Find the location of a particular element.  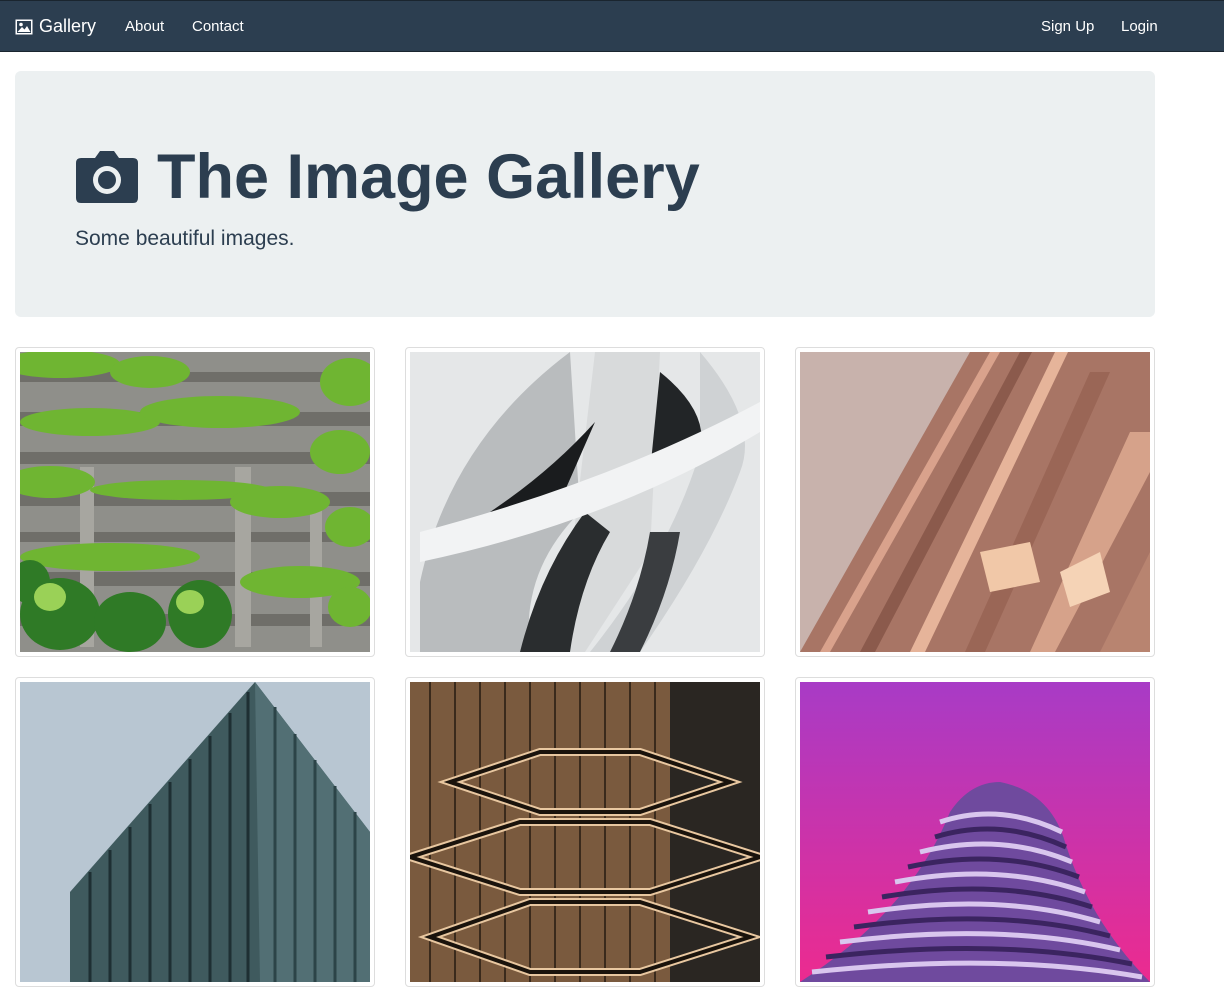

white-curved-facade-image is located at coordinates (585, 502).